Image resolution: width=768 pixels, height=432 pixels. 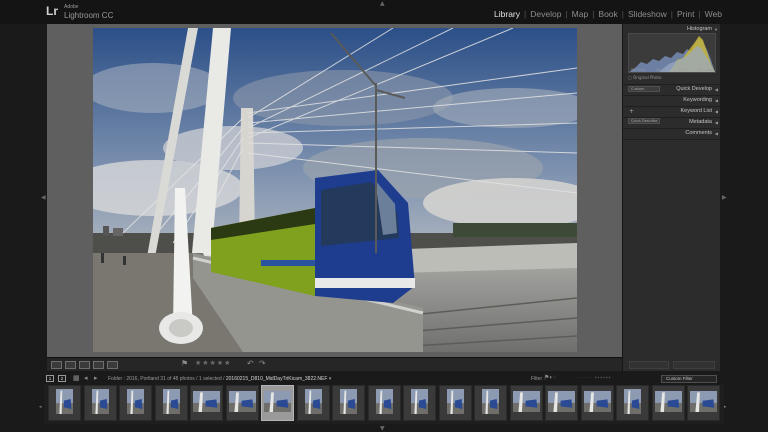 I want to click on grid-icon: ▦, so click(x=76, y=378).